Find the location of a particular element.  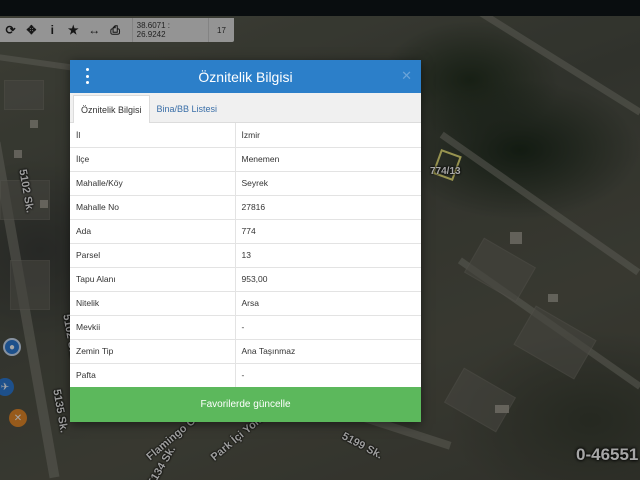

table-row: Nitelik Arsa is located at coordinates (245, 303).